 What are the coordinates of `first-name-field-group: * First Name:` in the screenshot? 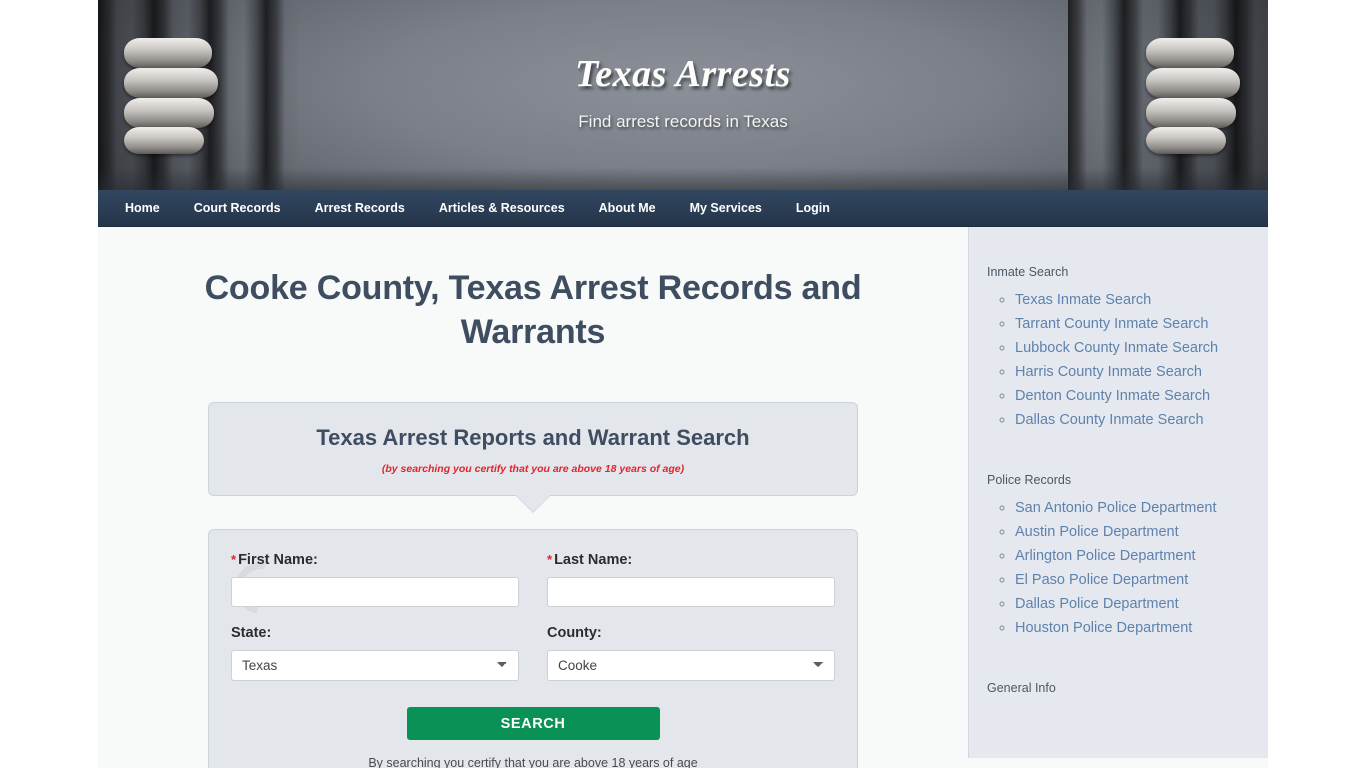 It's located at (375, 580).